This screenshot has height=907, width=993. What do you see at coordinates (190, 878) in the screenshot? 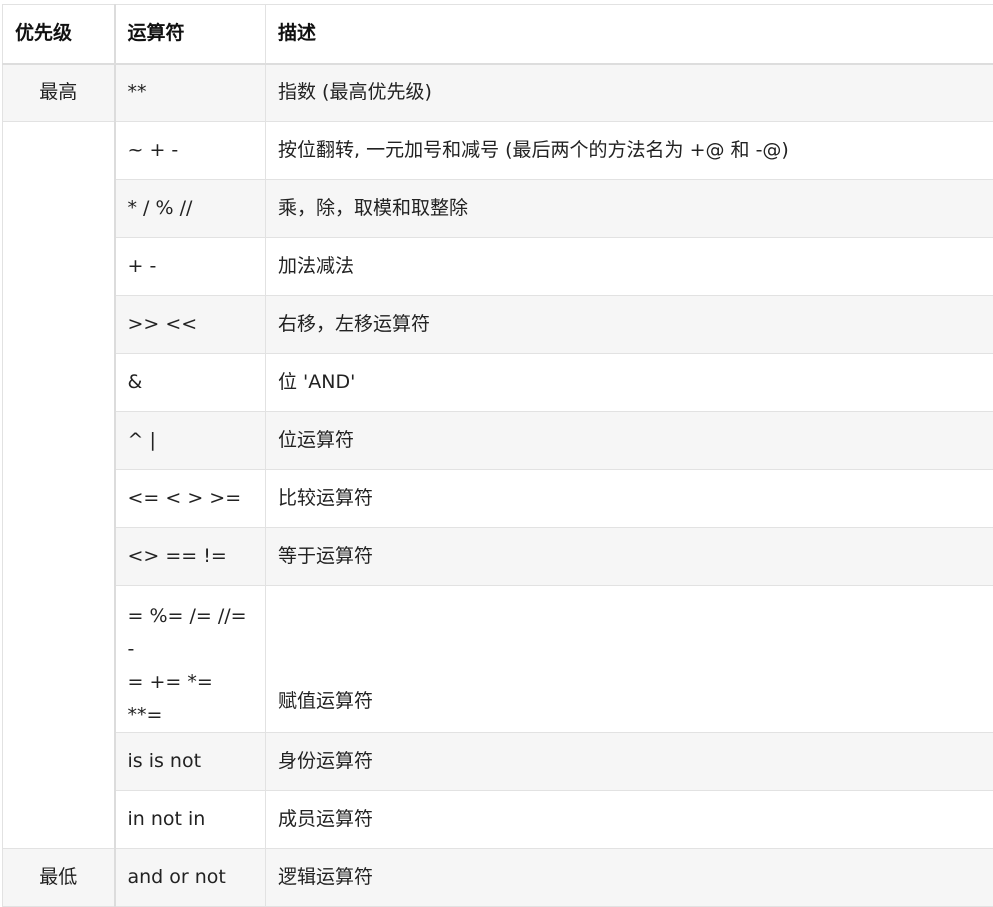
I see `operator-cell: and or not` at bounding box center [190, 878].